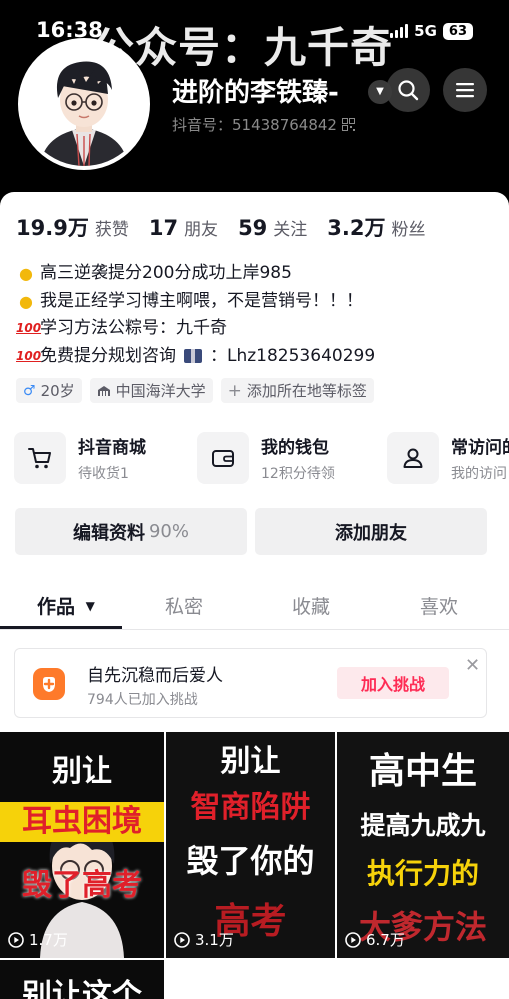 This screenshot has width=509, height=999. I want to click on add-friend-button: 添加朋友, so click(371, 531).